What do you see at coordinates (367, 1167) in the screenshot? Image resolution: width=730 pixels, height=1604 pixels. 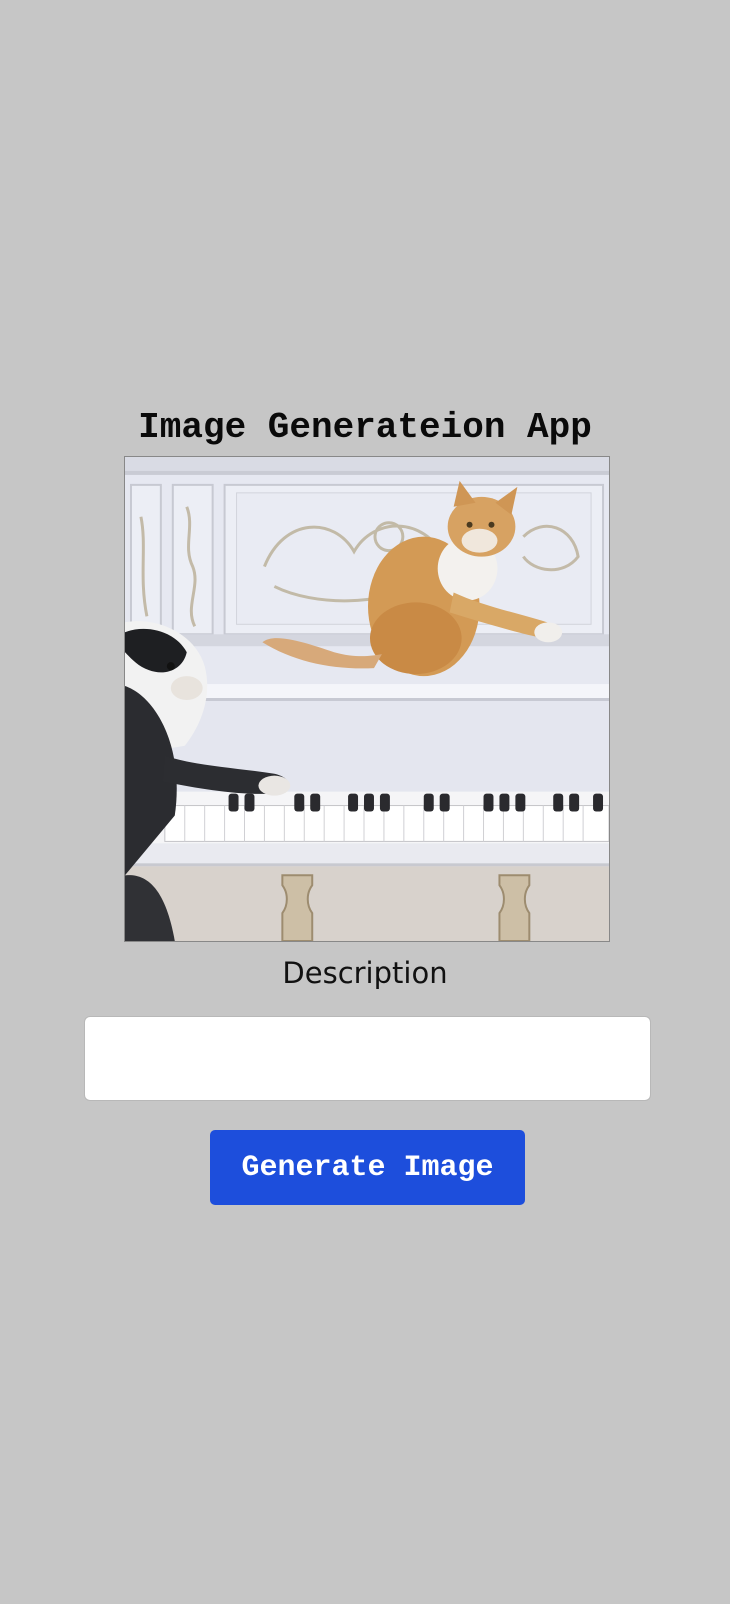 I see `generate-image-button: Generate Image` at bounding box center [367, 1167].